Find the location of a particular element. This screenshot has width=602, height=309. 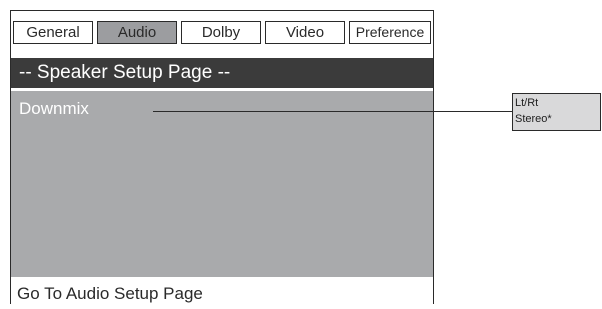

tab-bar: General Audio Dolby Video Preference is located at coordinates (222, 33).